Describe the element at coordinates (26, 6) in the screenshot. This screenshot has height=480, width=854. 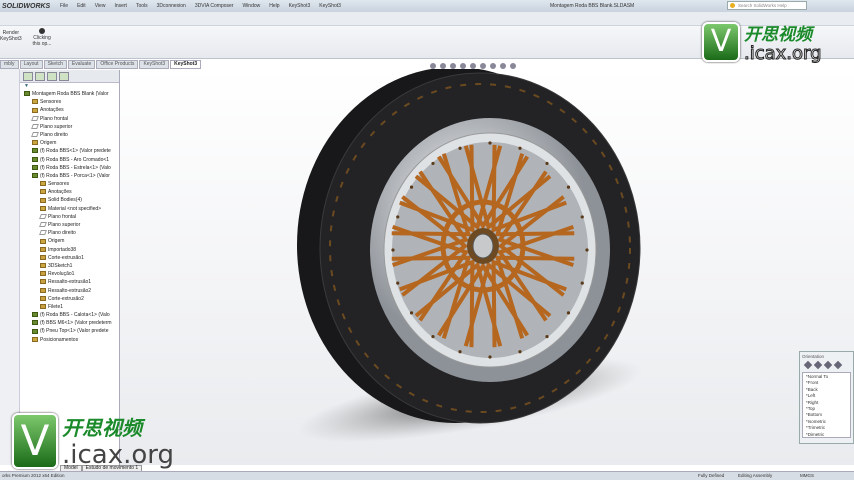
I see `solidworks-logo: SOLIDWORKS` at that location.